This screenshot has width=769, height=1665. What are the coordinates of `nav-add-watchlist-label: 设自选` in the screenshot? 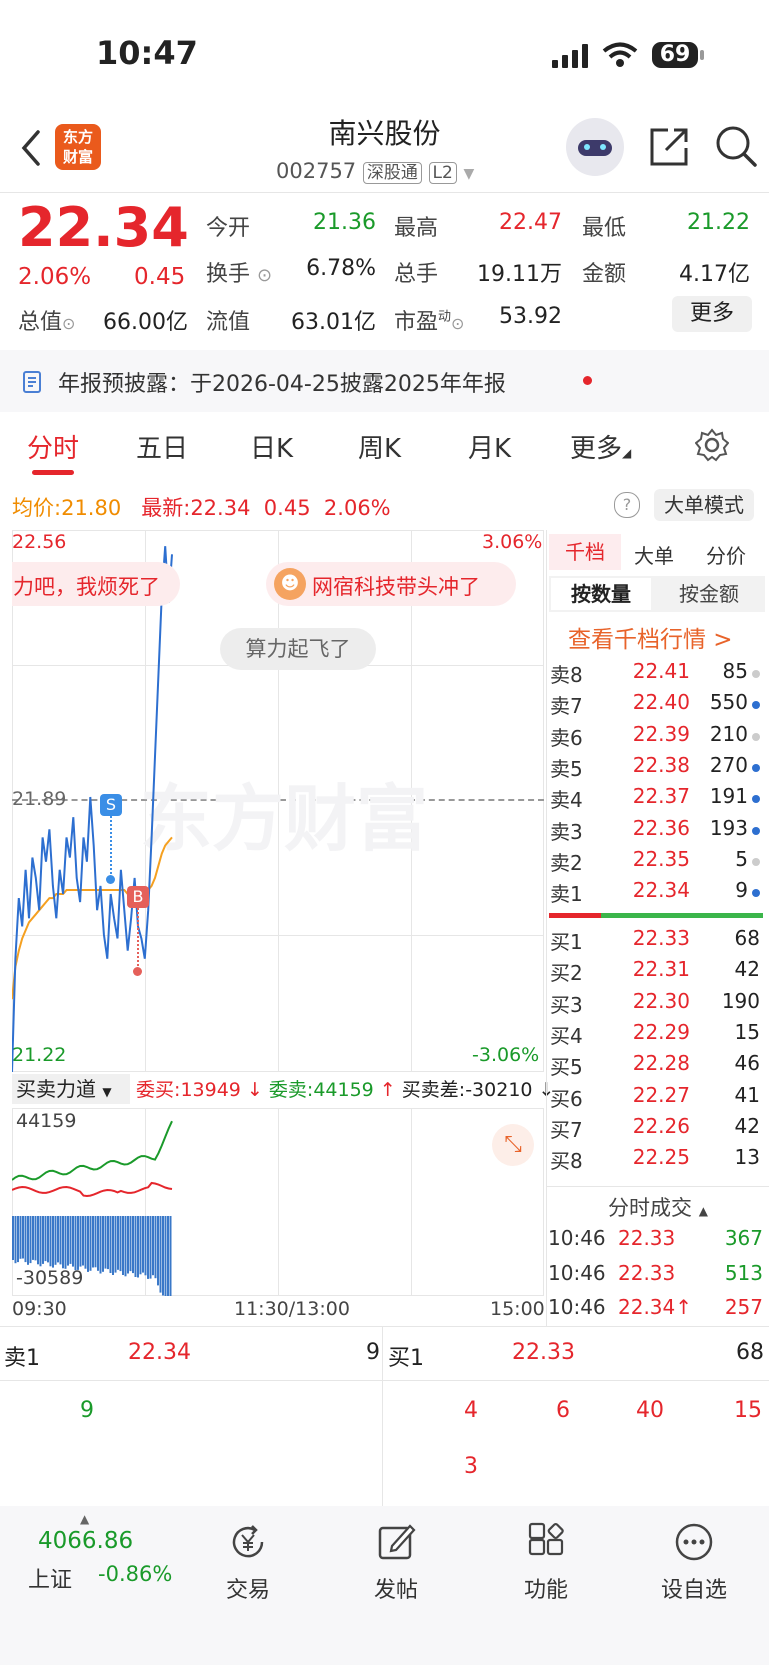 It's located at (693, 1590).